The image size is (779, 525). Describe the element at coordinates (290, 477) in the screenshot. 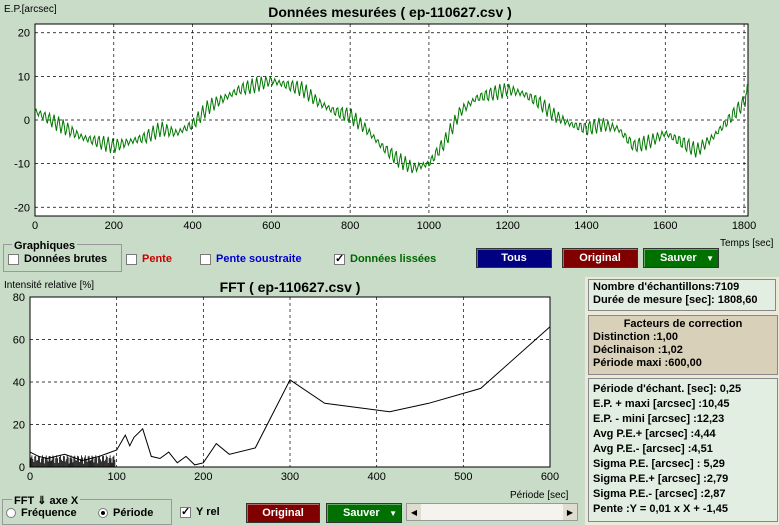

I see `x-tick-label: 300` at that location.